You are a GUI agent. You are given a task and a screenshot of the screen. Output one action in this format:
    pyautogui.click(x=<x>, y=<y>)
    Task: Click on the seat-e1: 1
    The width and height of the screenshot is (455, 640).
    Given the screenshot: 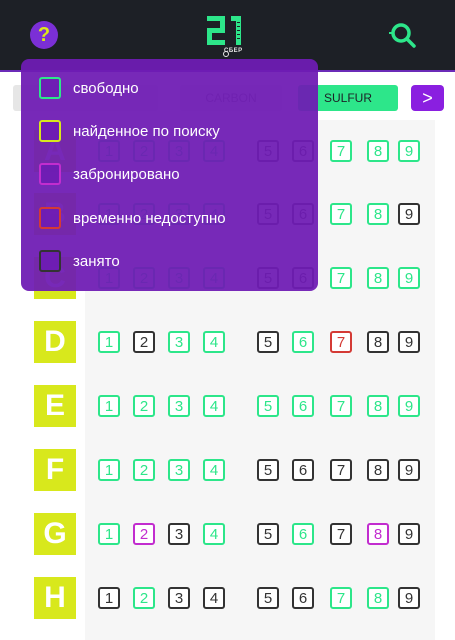 What is the action you would take?
    pyautogui.click(x=109, y=406)
    